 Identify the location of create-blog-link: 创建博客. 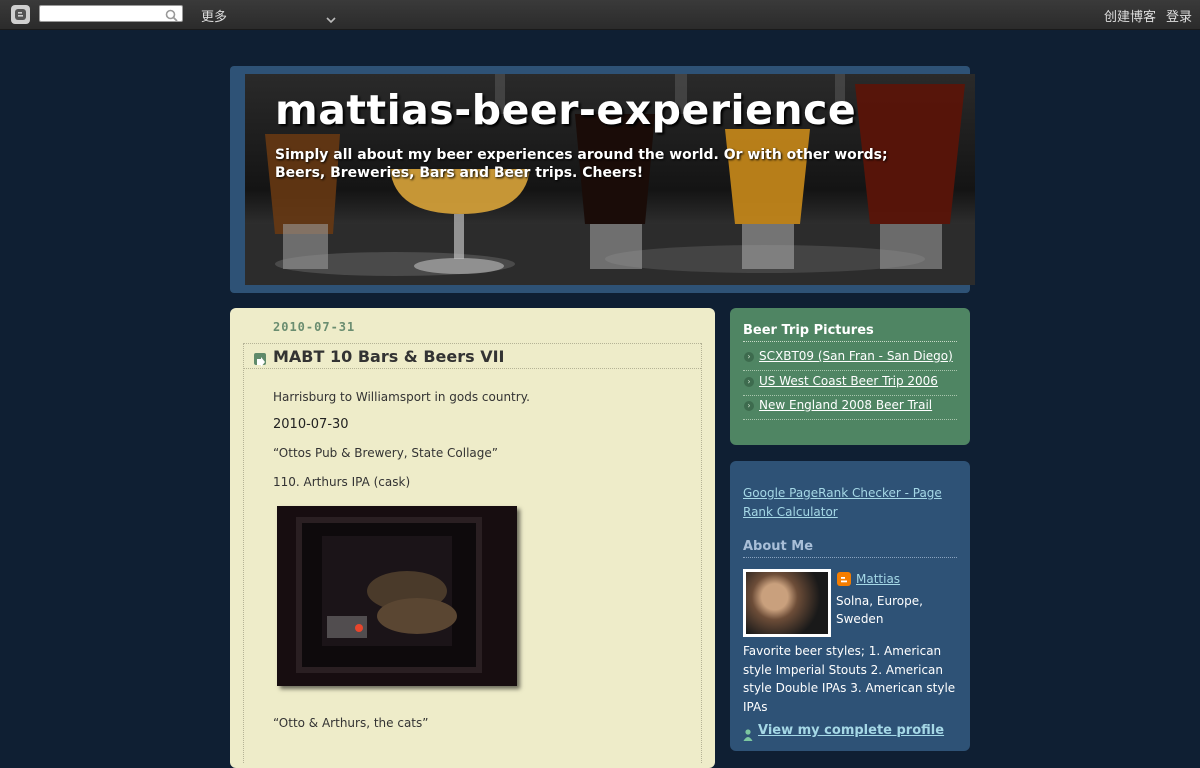
(1130, 15).